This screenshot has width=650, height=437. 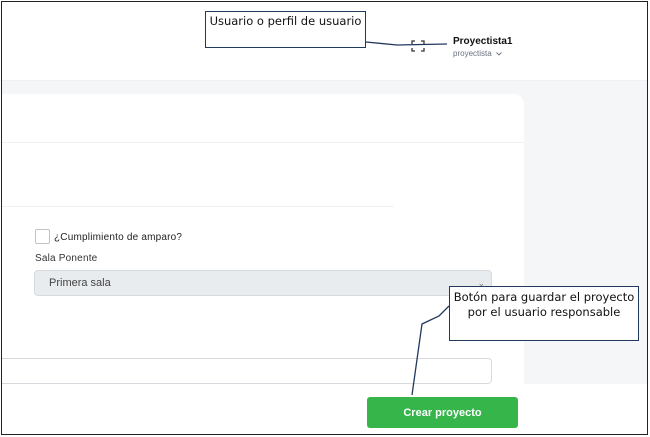 I want to click on sala-ponente-value: Primera sala, so click(x=80, y=283).